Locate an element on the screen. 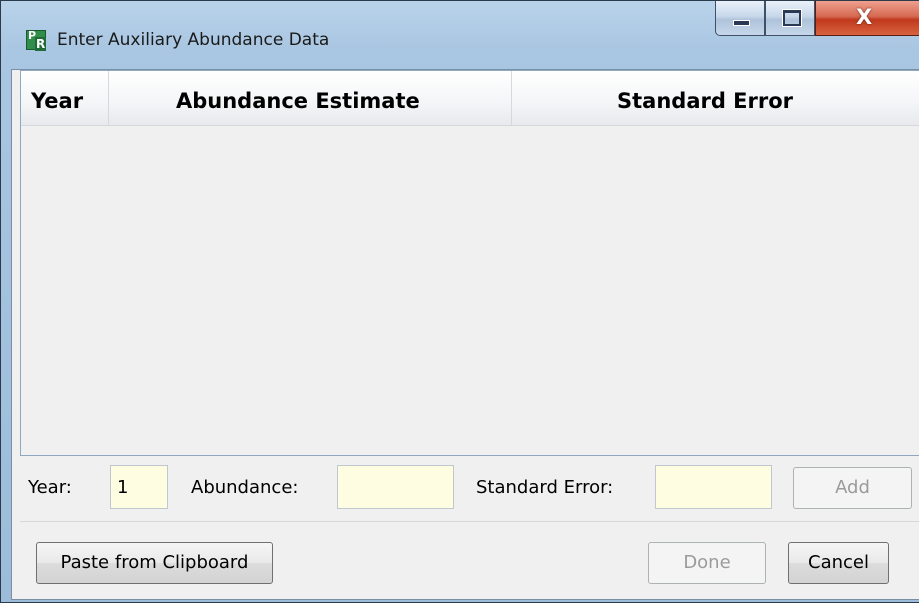  add-button: Add is located at coordinates (852, 488).